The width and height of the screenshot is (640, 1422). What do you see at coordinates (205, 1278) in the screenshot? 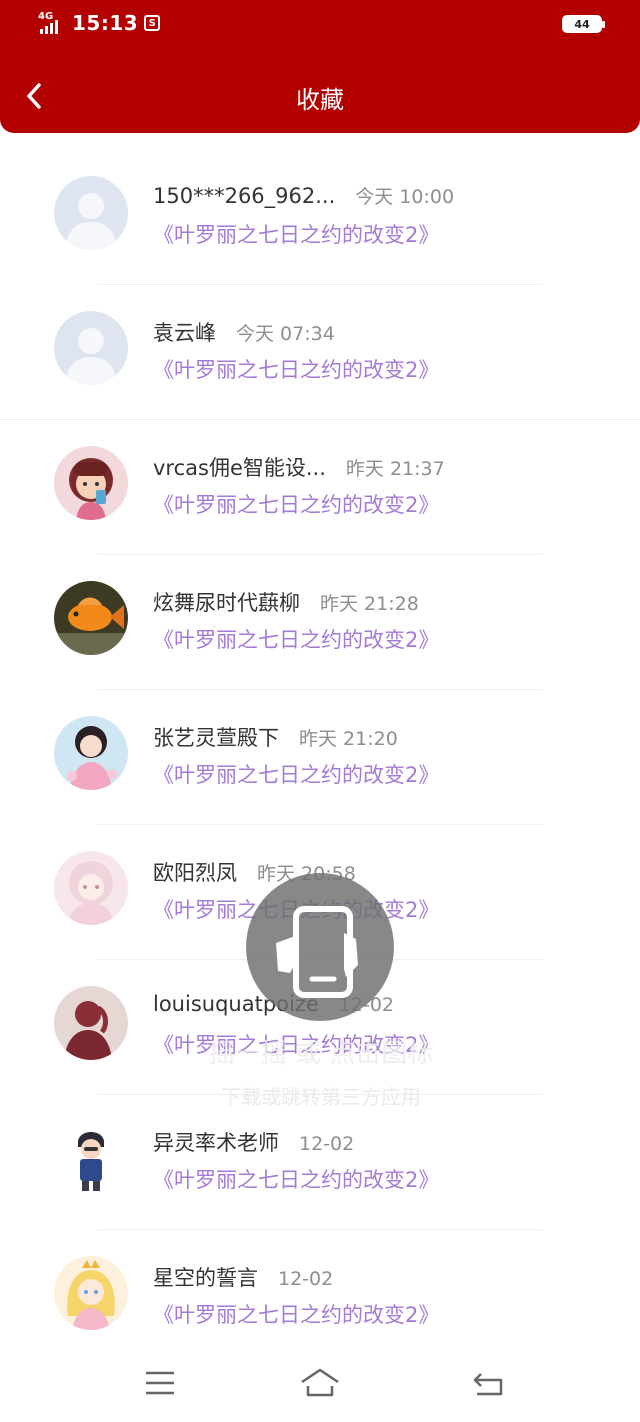
I see `user-name: 星空的誓言` at bounding box center [205, 1278].